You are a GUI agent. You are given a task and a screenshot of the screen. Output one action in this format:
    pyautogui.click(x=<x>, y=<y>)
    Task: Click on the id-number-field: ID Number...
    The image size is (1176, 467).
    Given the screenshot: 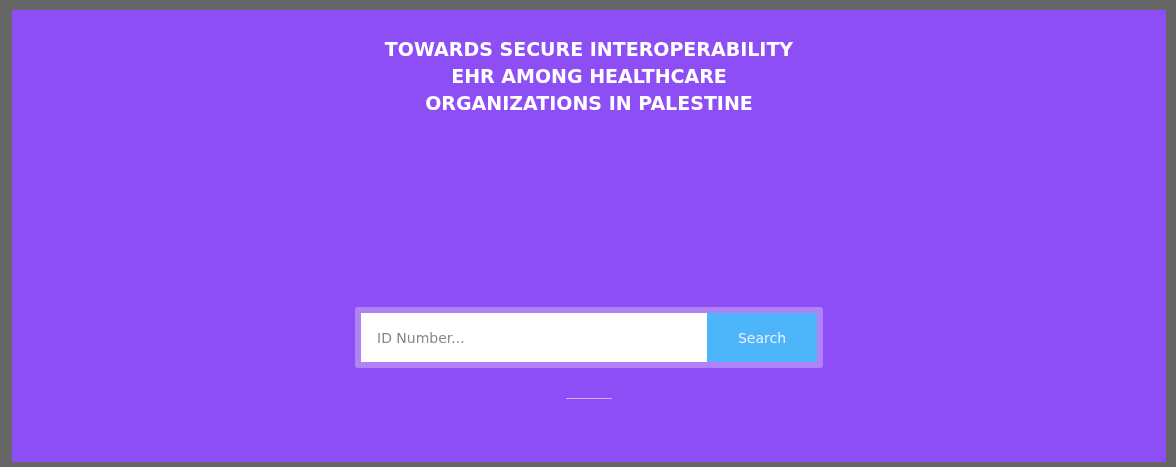 What is the action you would take?
    pyautogui.click(x=534, y=337)
    